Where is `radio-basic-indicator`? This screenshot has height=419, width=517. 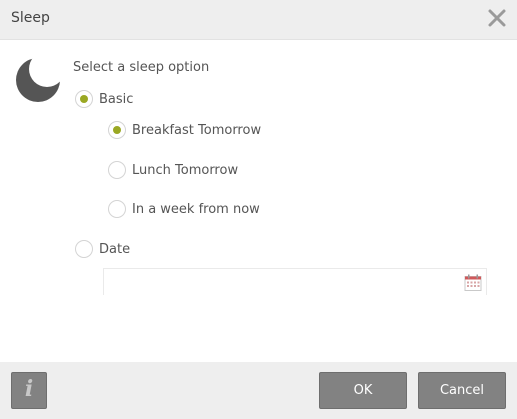 radio-basic-indicator is located at coordinates (84, 99).